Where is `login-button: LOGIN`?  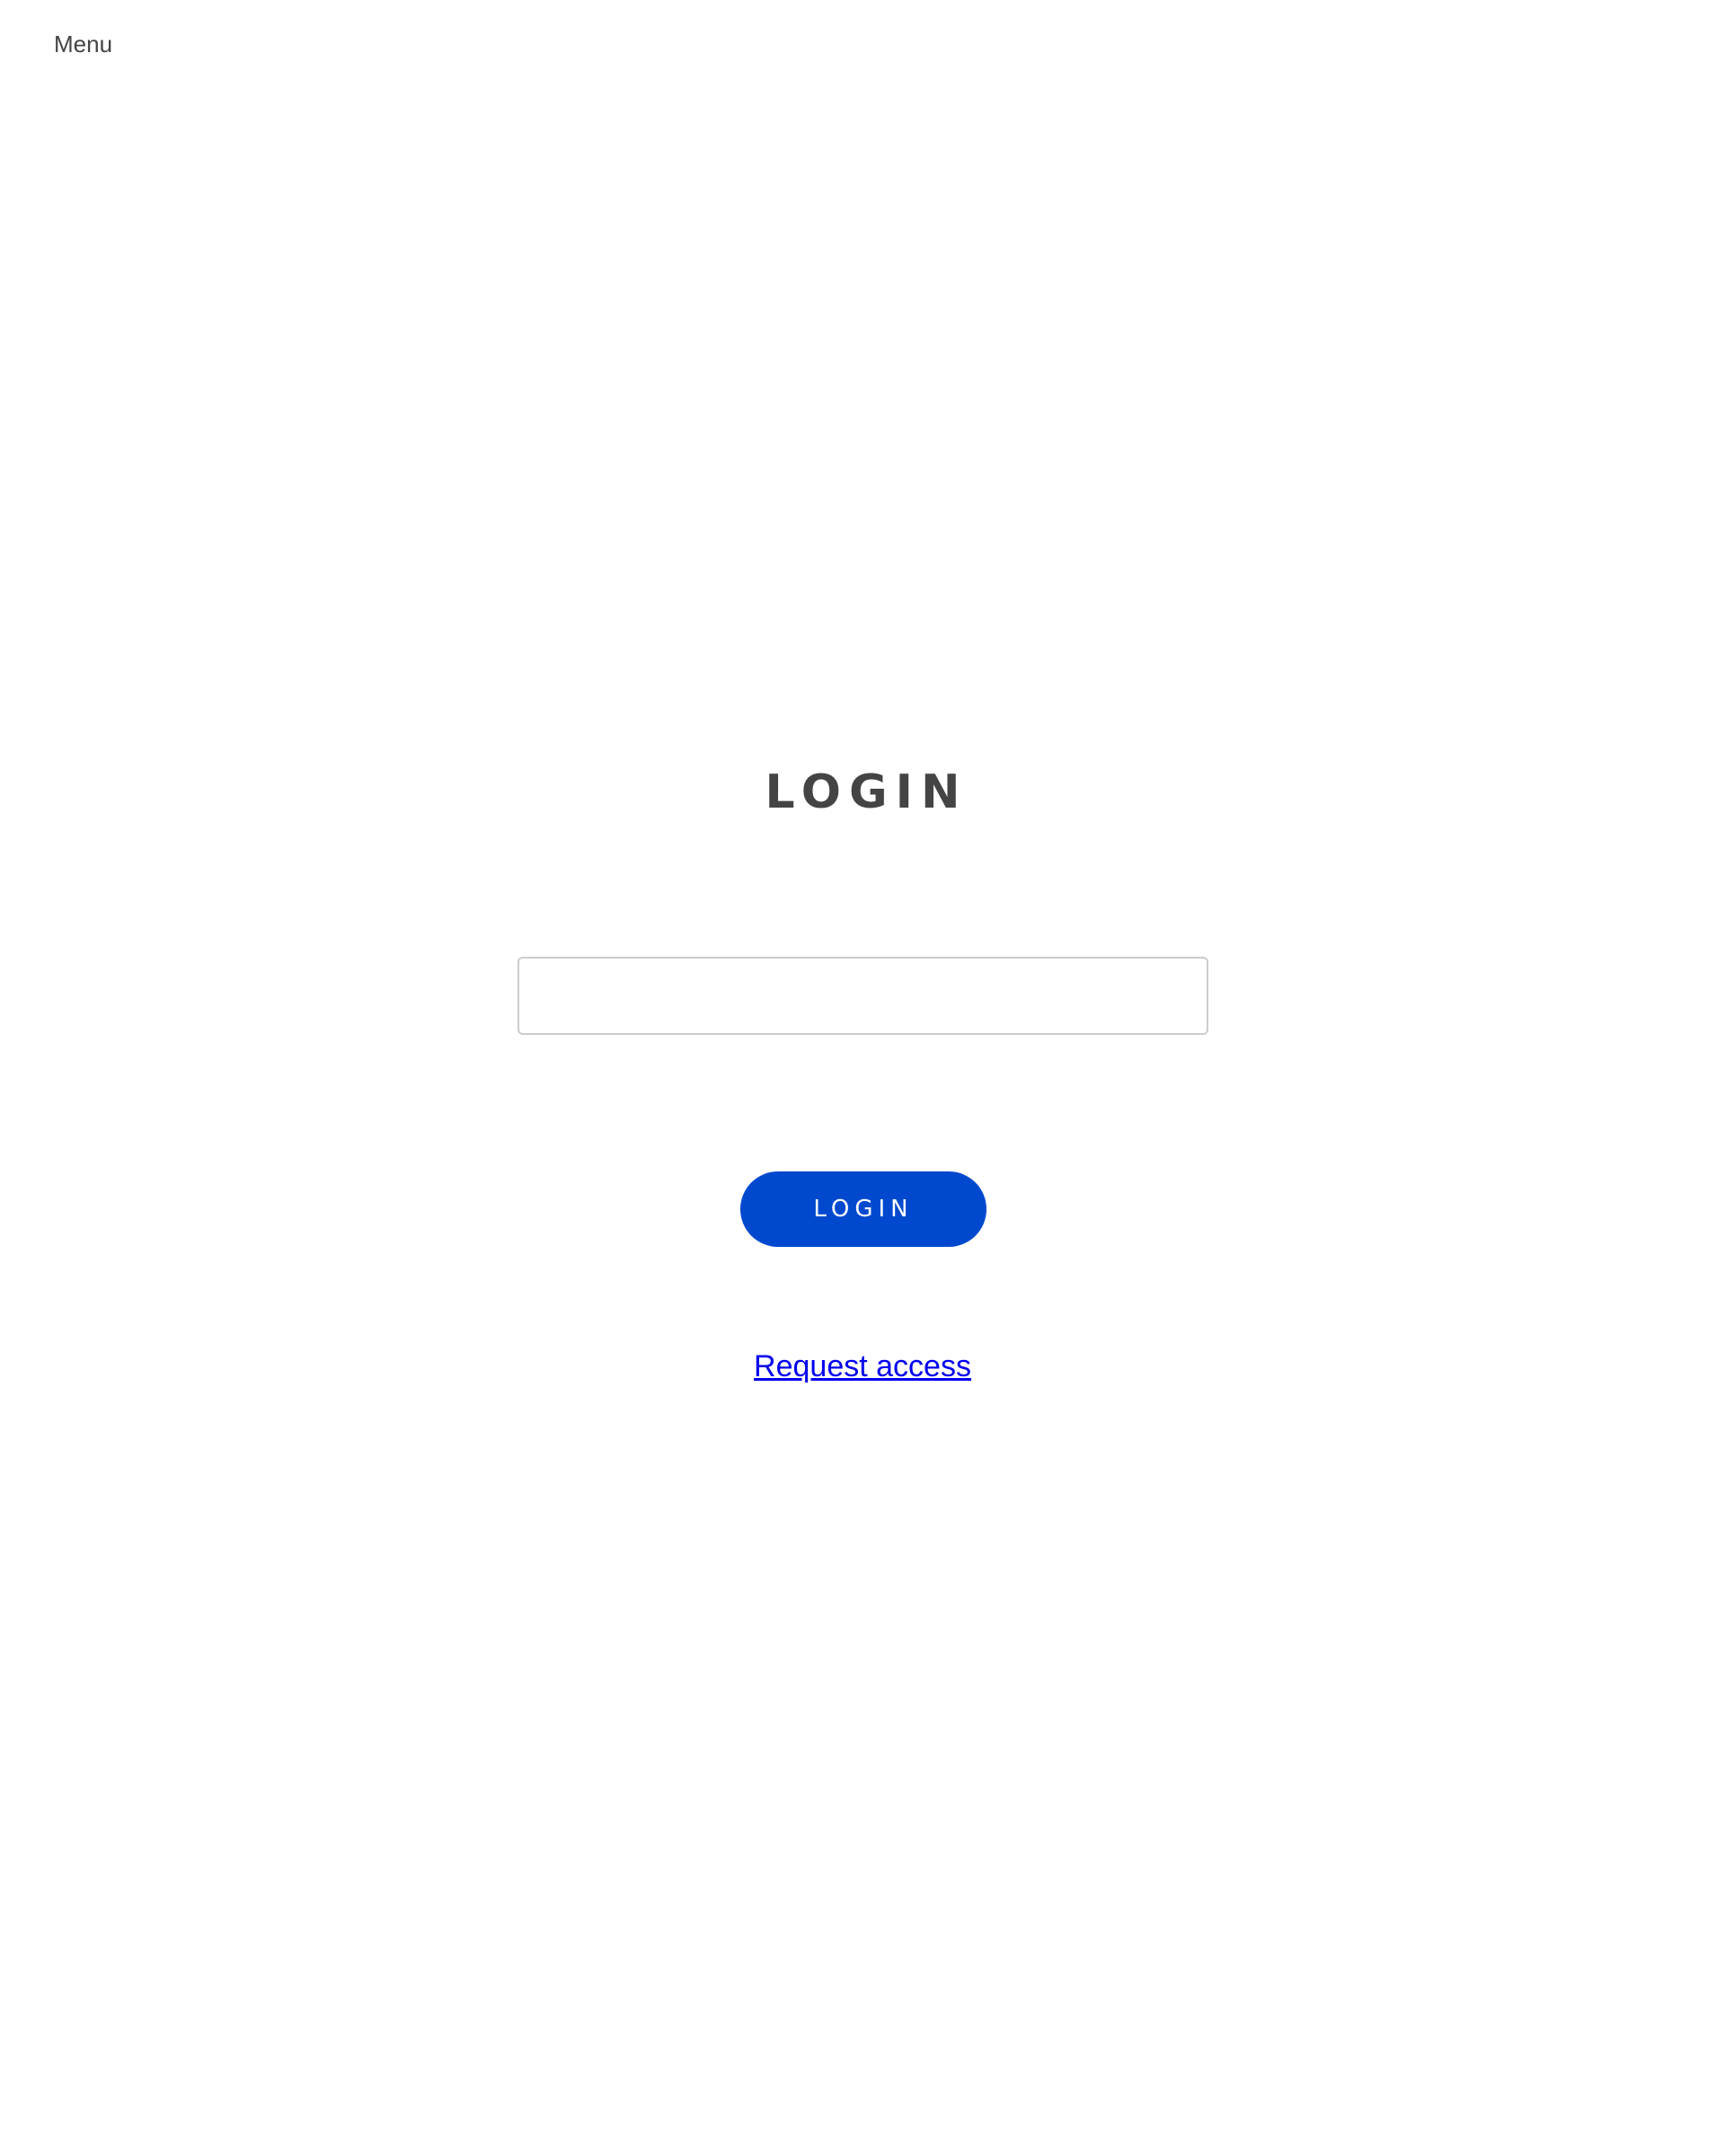 login-button: LOGIN is located at coordinates (863, 1209).